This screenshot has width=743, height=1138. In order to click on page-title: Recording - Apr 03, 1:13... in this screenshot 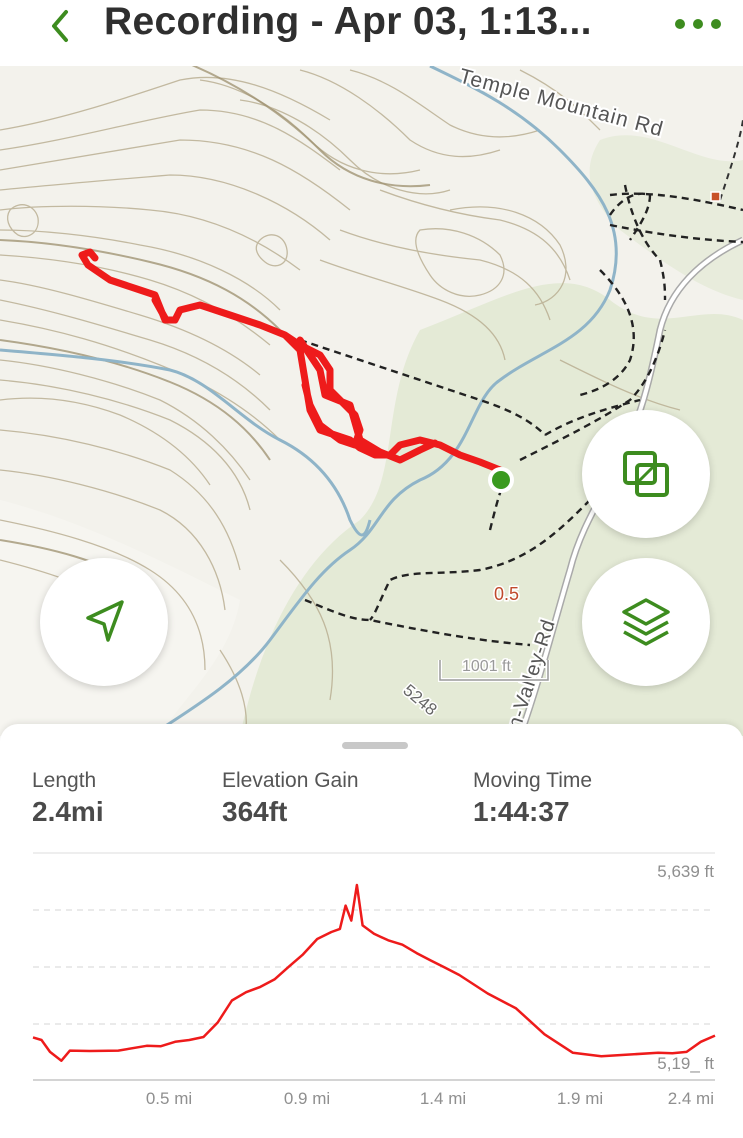, I will do `click(348, 21)`.